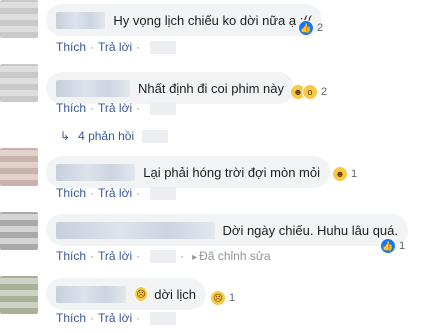 The width and height of the screenshot is (448, 332). I want to click on reply-arrow-icon: ↳, so click(65, 136).